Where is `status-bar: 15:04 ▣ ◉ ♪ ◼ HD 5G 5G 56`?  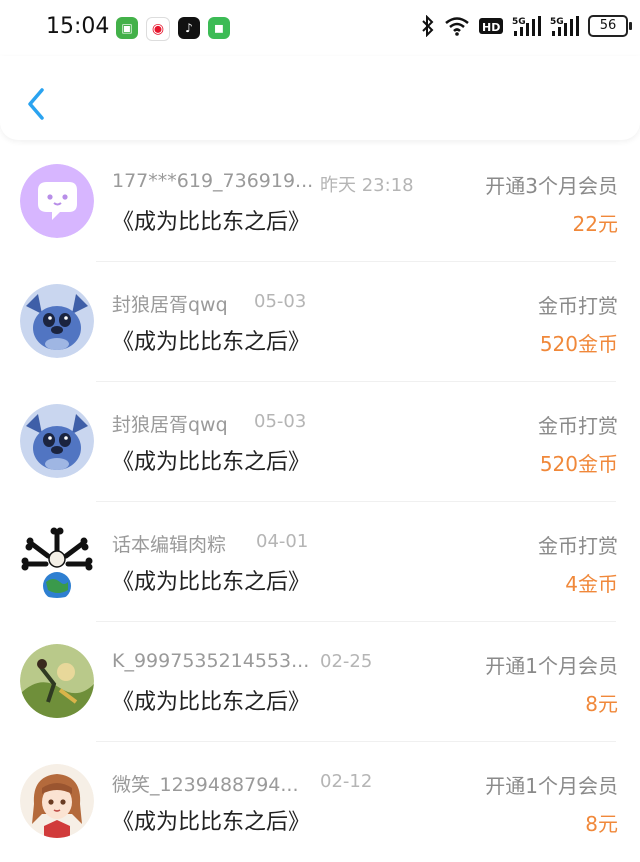 status-bar: 15:04 ▣ ◉ ♪ ◼ HD 5G 5G 56 is located at coordinates (320, 28).